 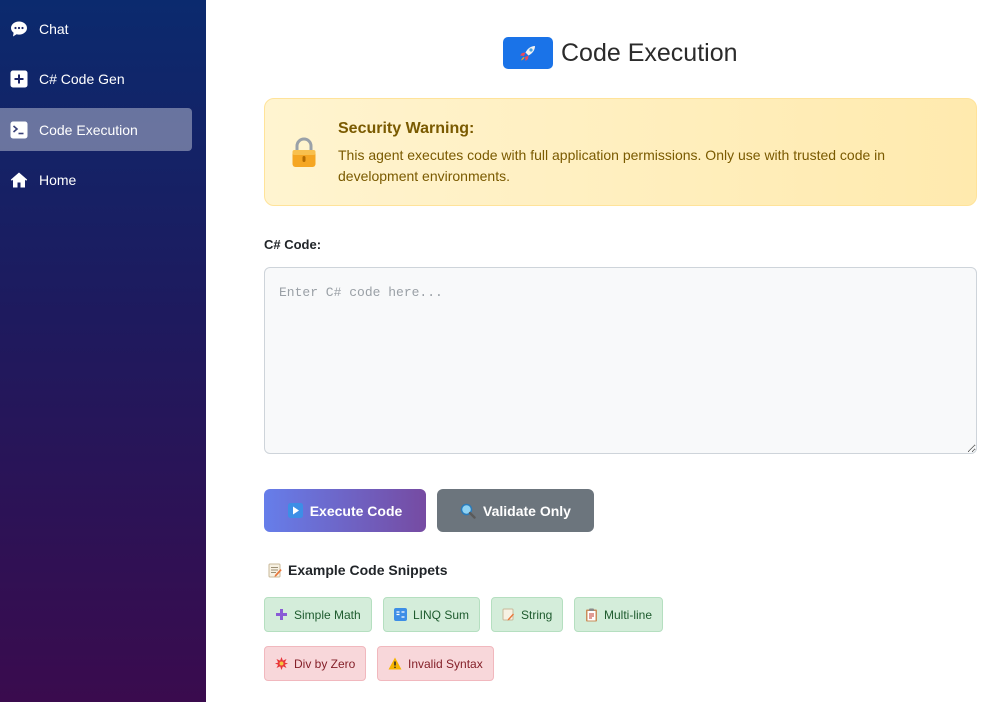 What do you see at coordinates (628, 614) in the screenshot?
I see `snippet-label: Multi-line` at bounding box center [628, 614].